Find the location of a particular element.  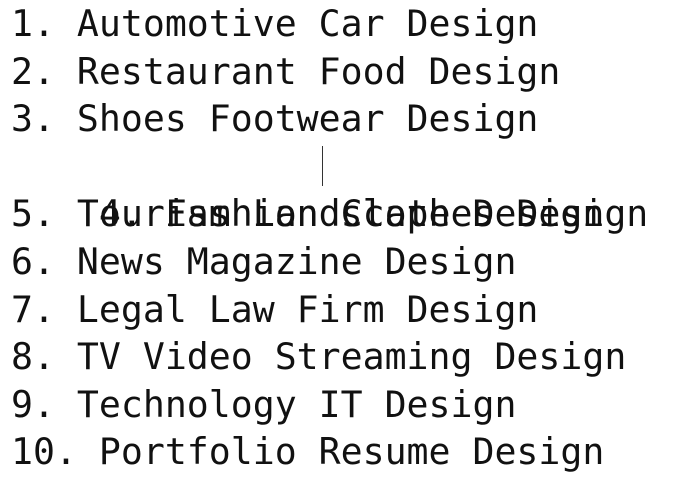

list-item-text: 1. Automotive Car Design is located at coordinates (275, 23).